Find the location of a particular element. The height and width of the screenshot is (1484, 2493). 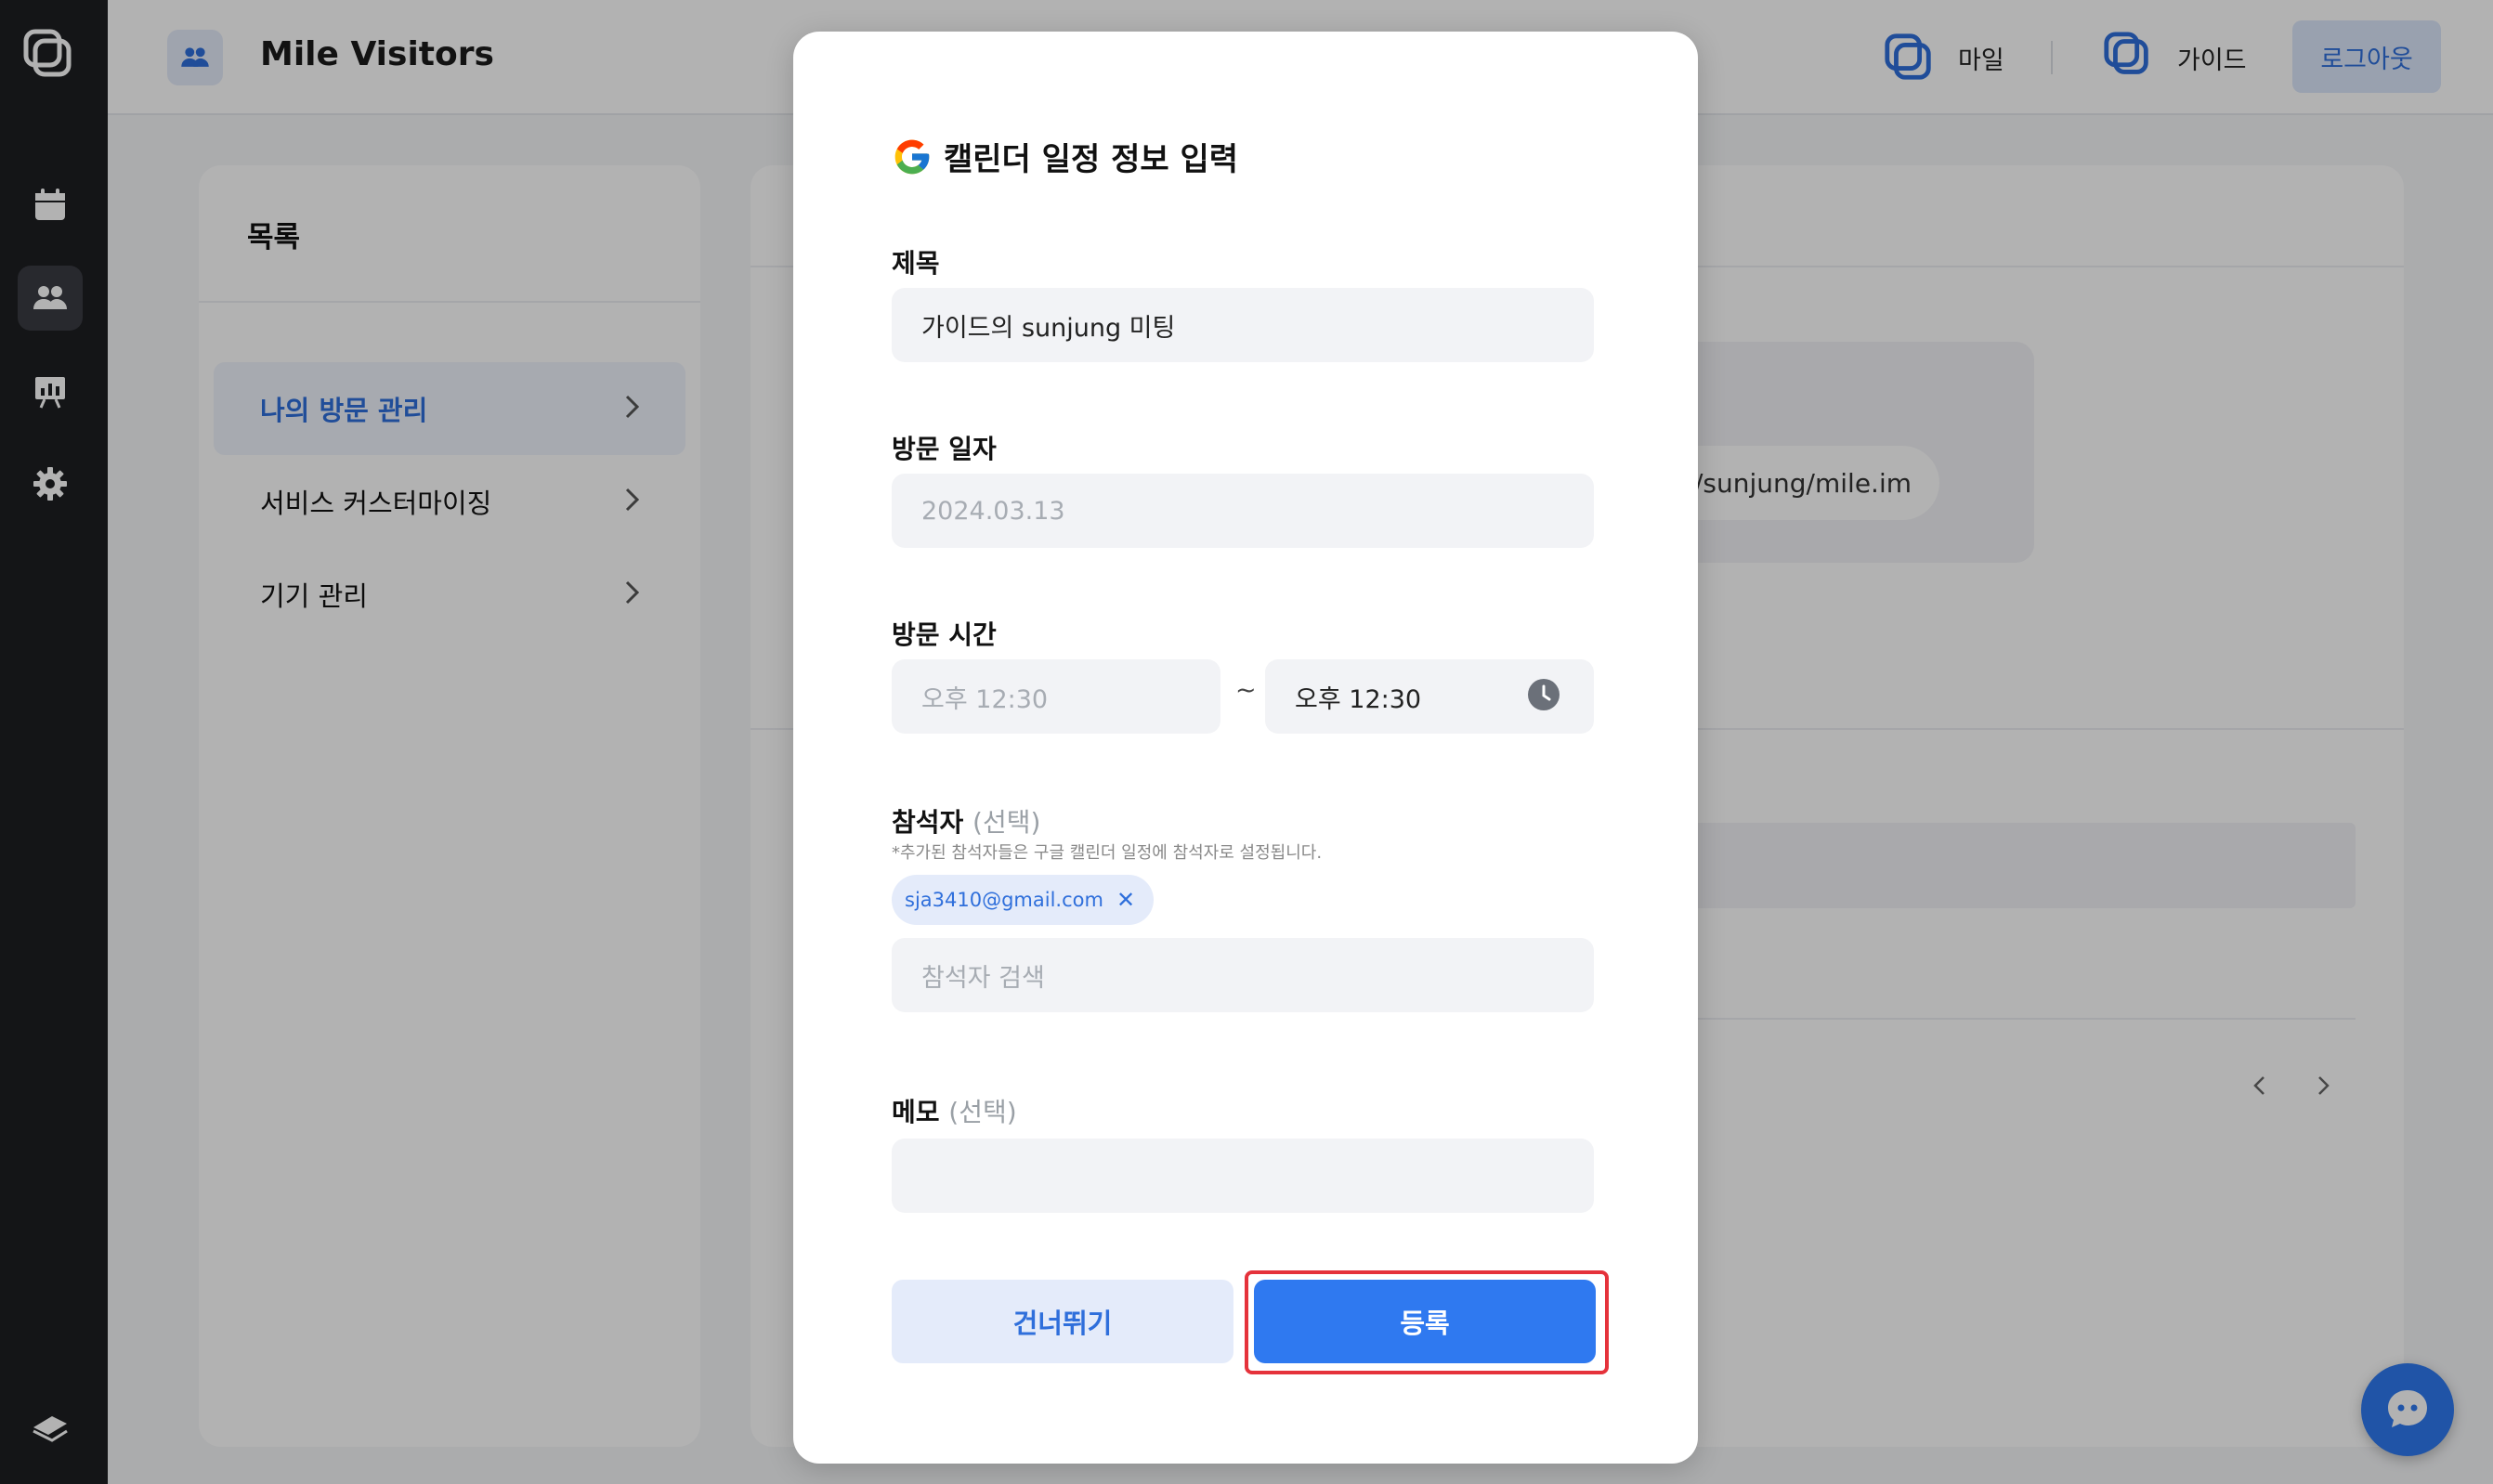

clock-icon is located at coordinates (1543, 694).